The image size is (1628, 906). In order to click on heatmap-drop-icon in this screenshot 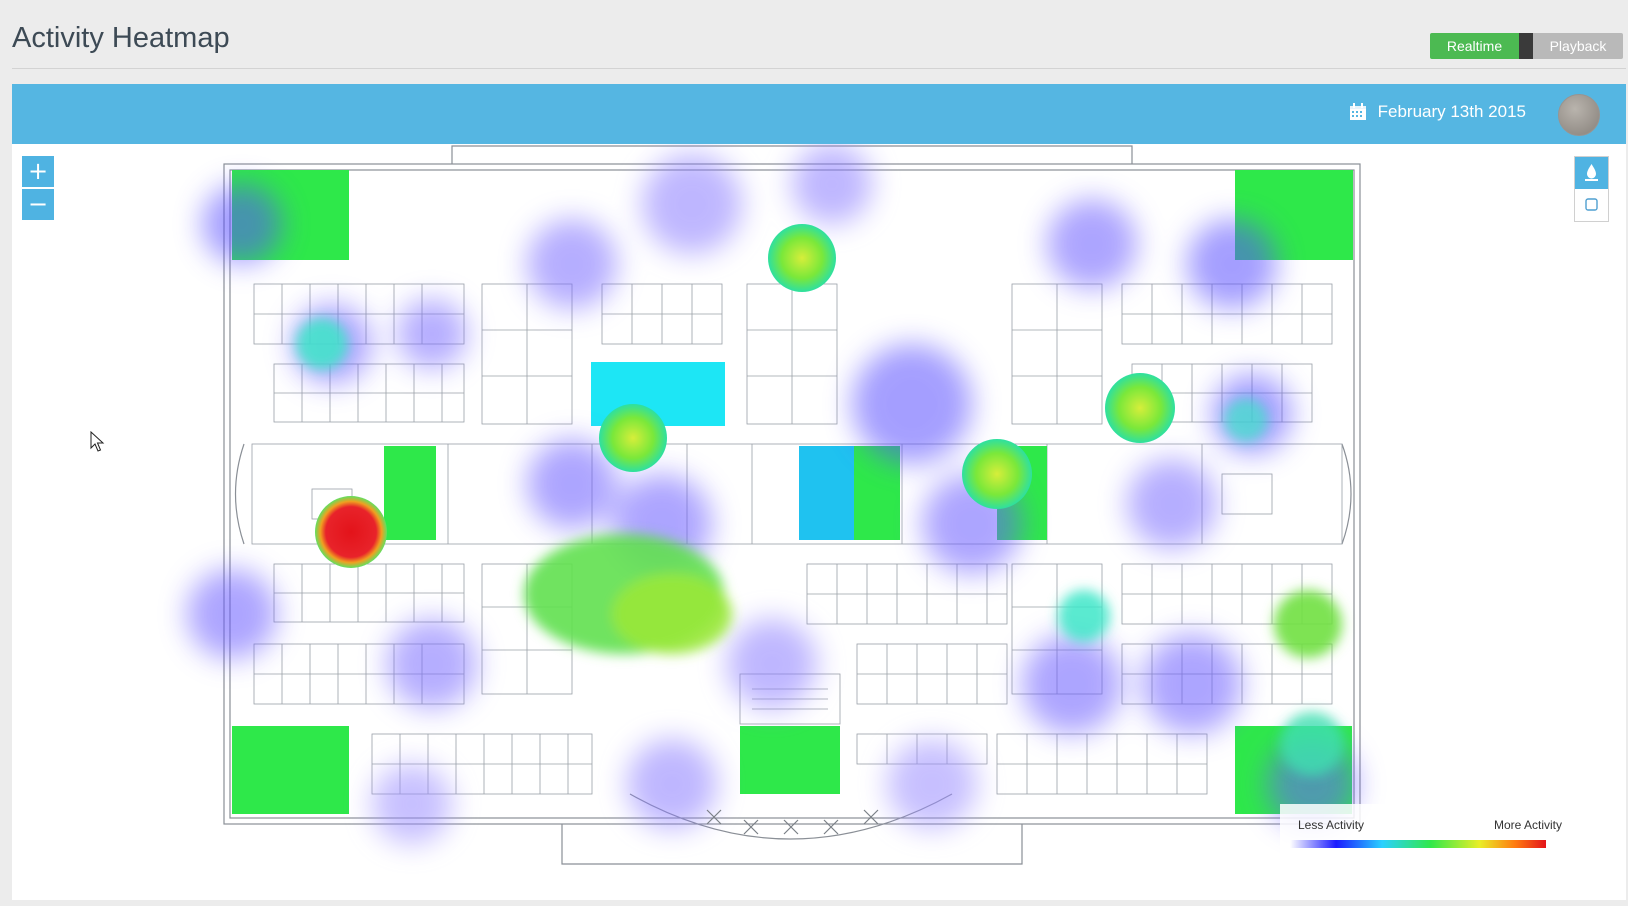, I will do `click(1591, 172)`.